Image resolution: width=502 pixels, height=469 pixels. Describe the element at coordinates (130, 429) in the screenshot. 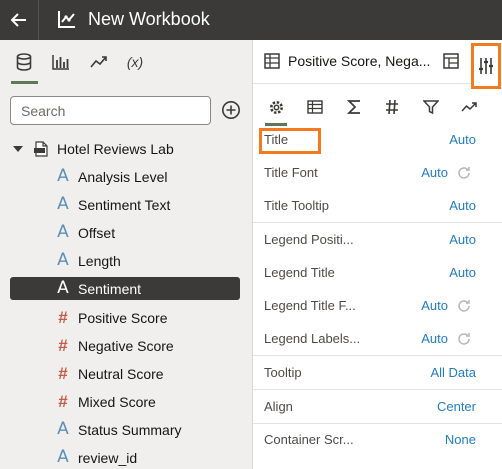

I see `field-label: Status Summary` at that location.